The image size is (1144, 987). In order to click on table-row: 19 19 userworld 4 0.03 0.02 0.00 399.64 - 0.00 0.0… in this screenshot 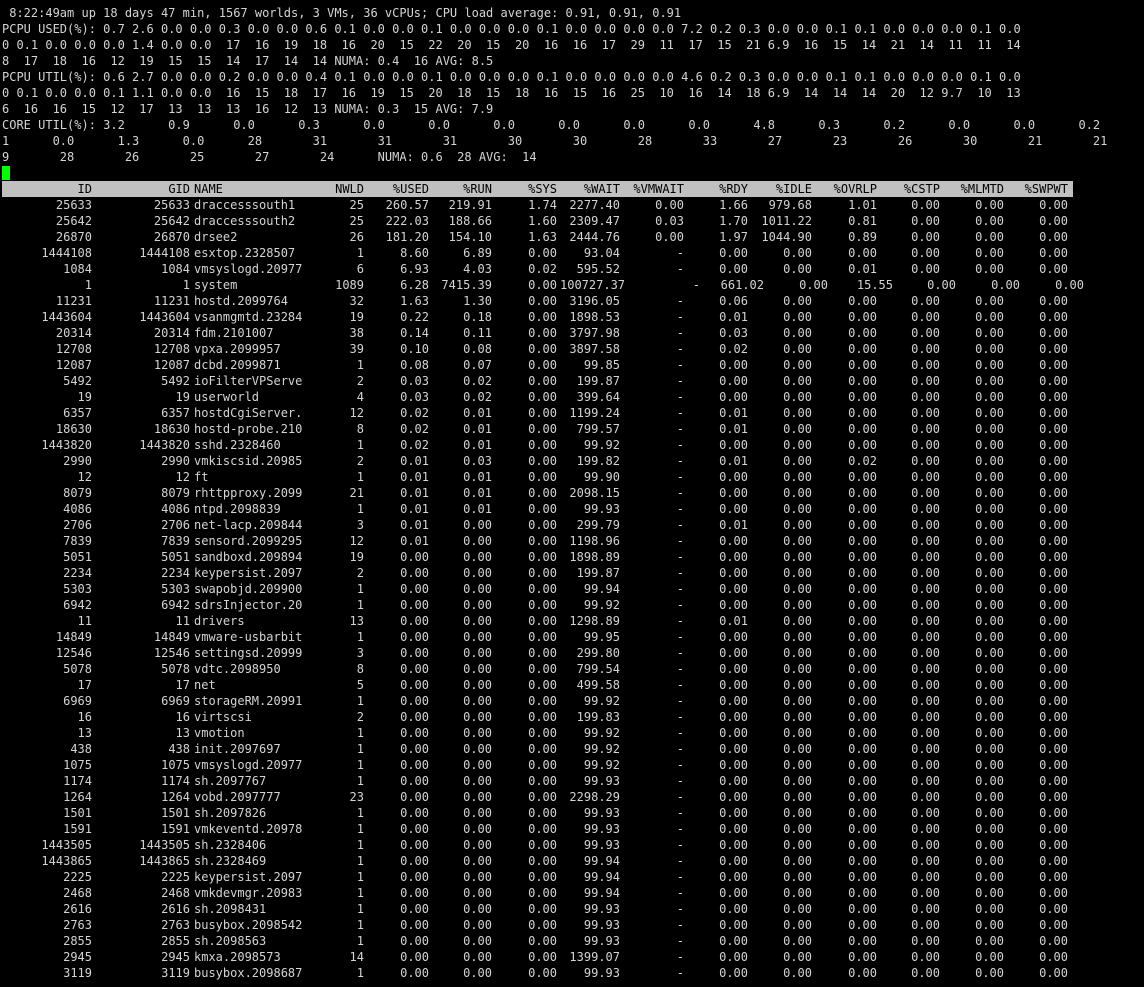, I will do `click(572, 397)`.